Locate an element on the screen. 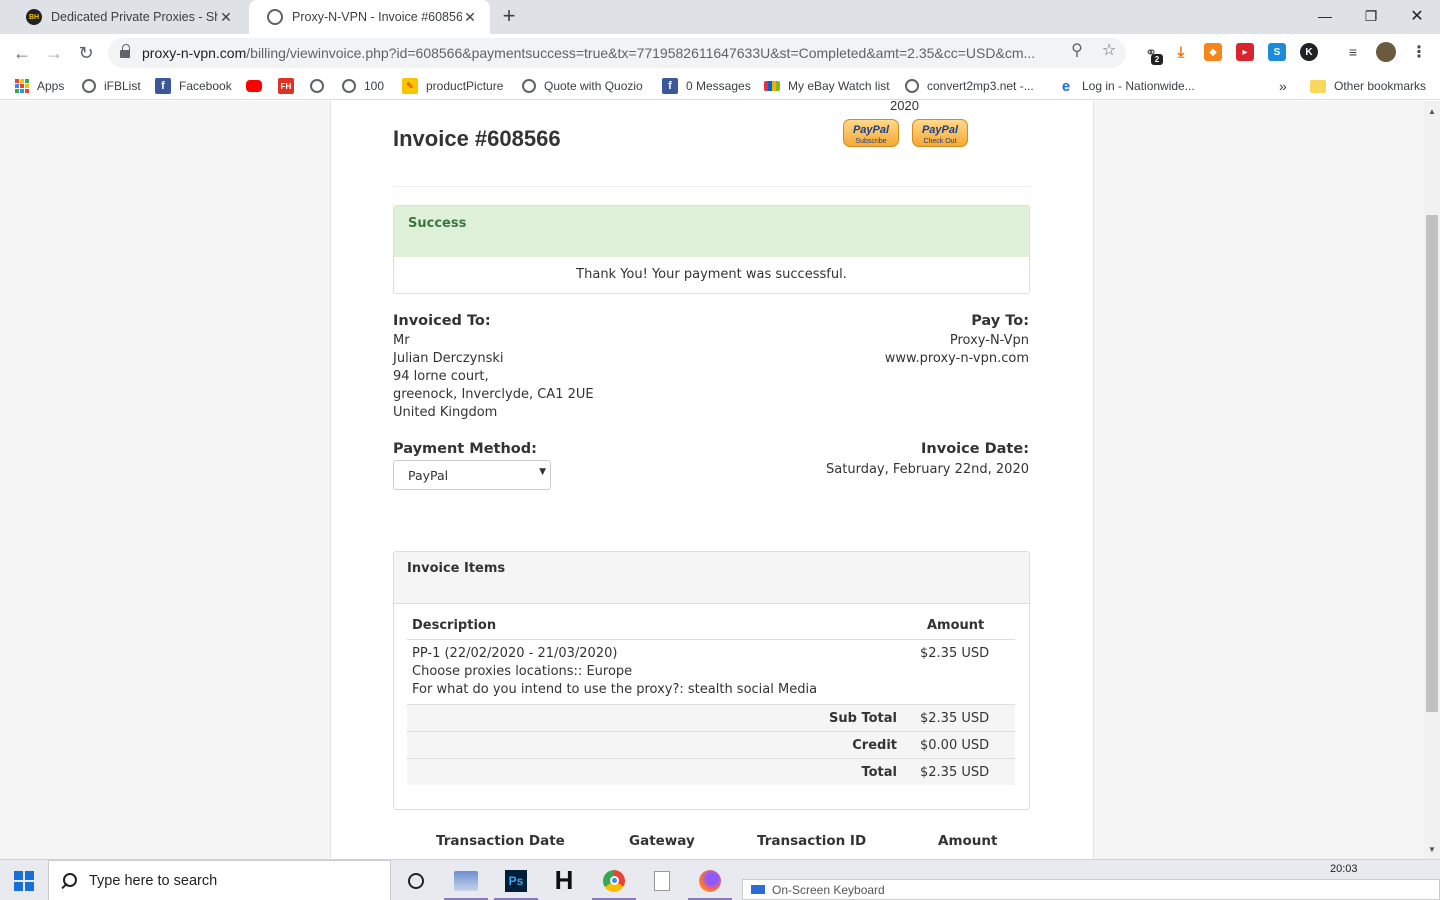  h-app-icon: H is located at coordinates (564, 880).